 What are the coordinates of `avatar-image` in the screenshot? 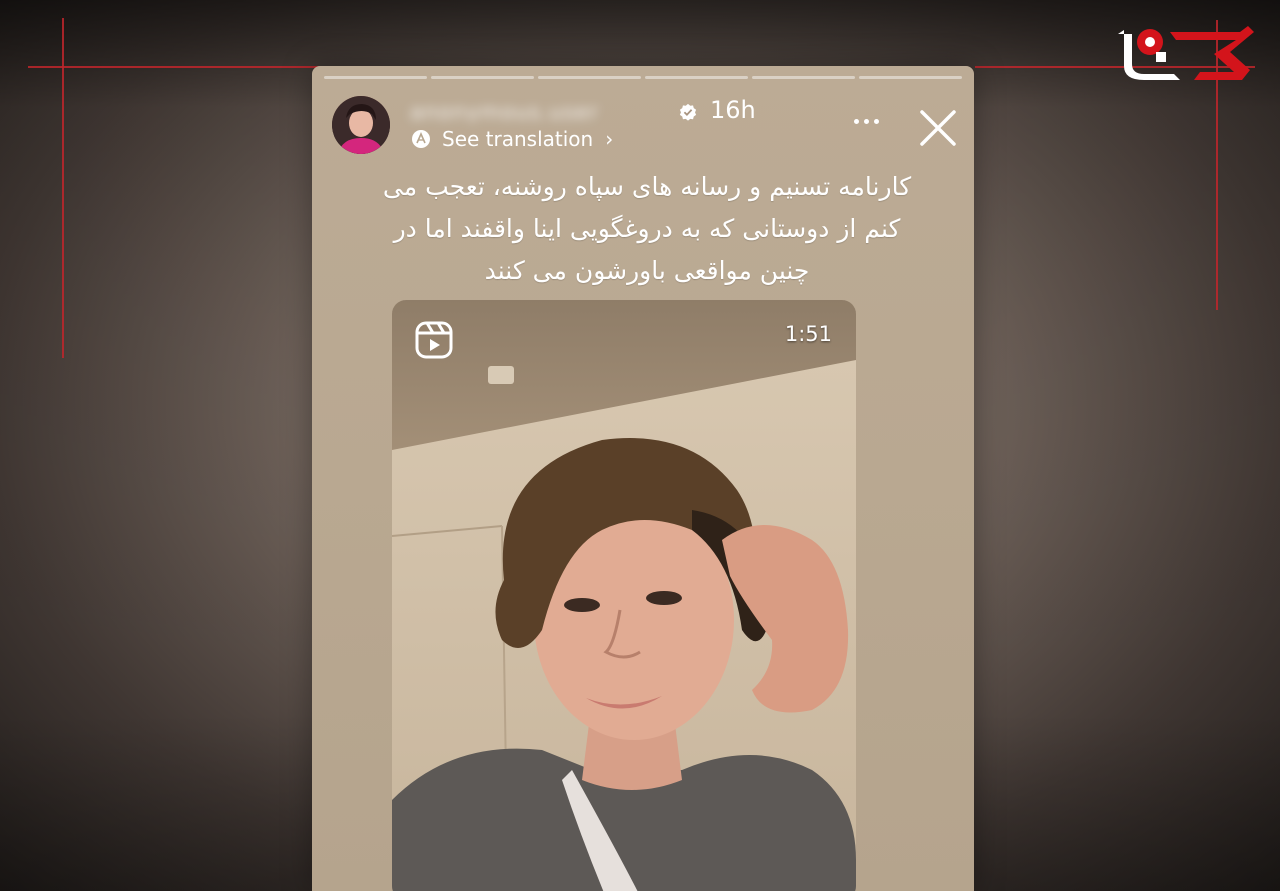 It's located at (361, 125).